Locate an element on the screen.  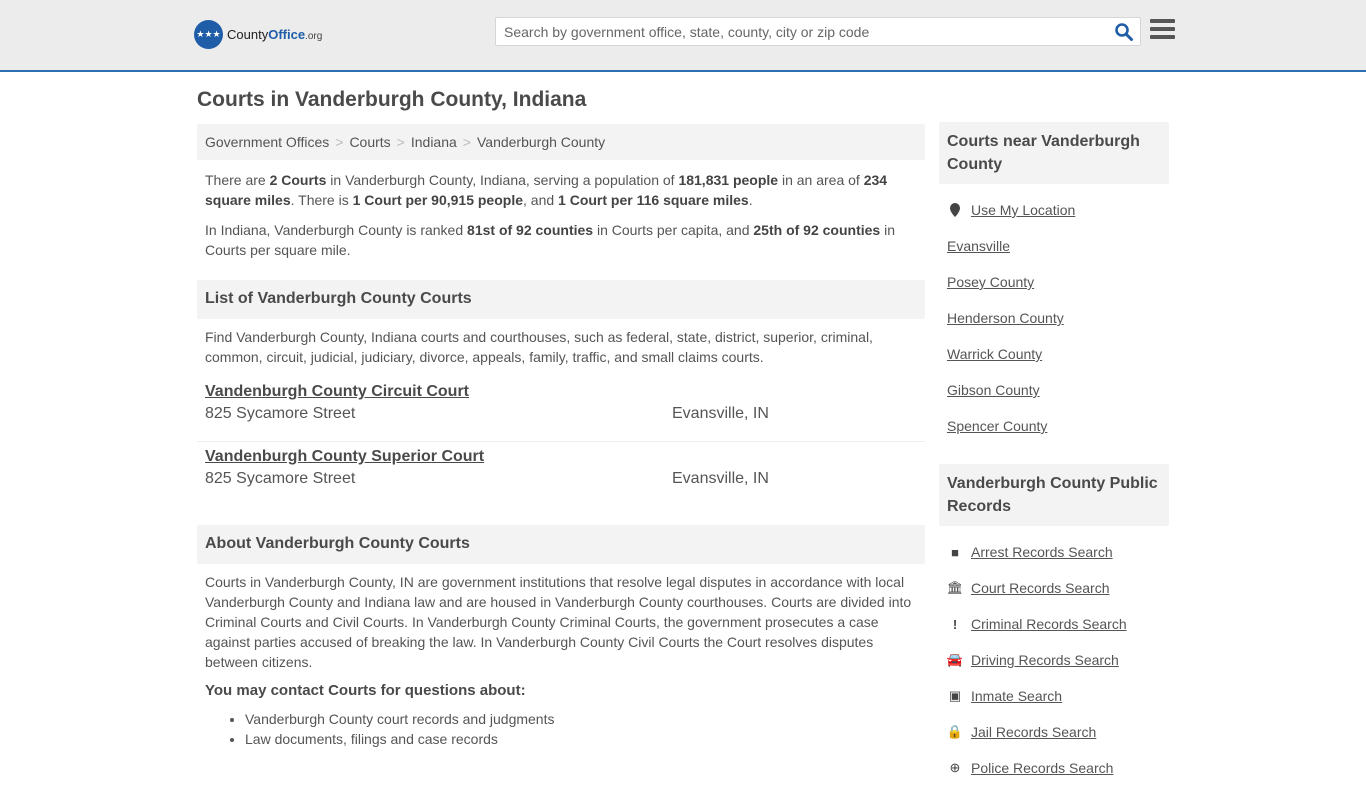
site-logo: ★★★ CountyOffice.org is located at coordinates (258, 34).